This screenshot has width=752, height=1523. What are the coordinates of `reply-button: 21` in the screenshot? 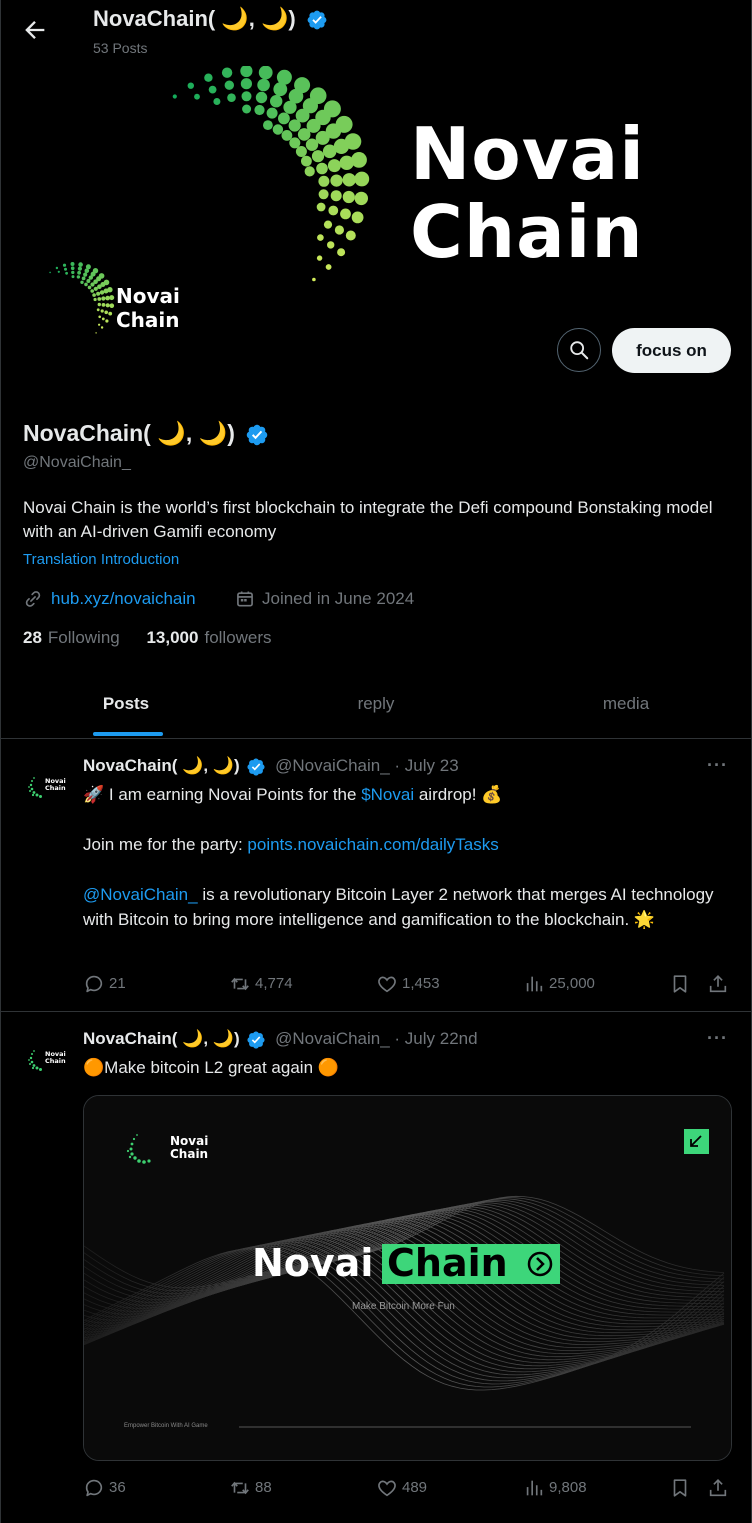 It's located at (104, 984).